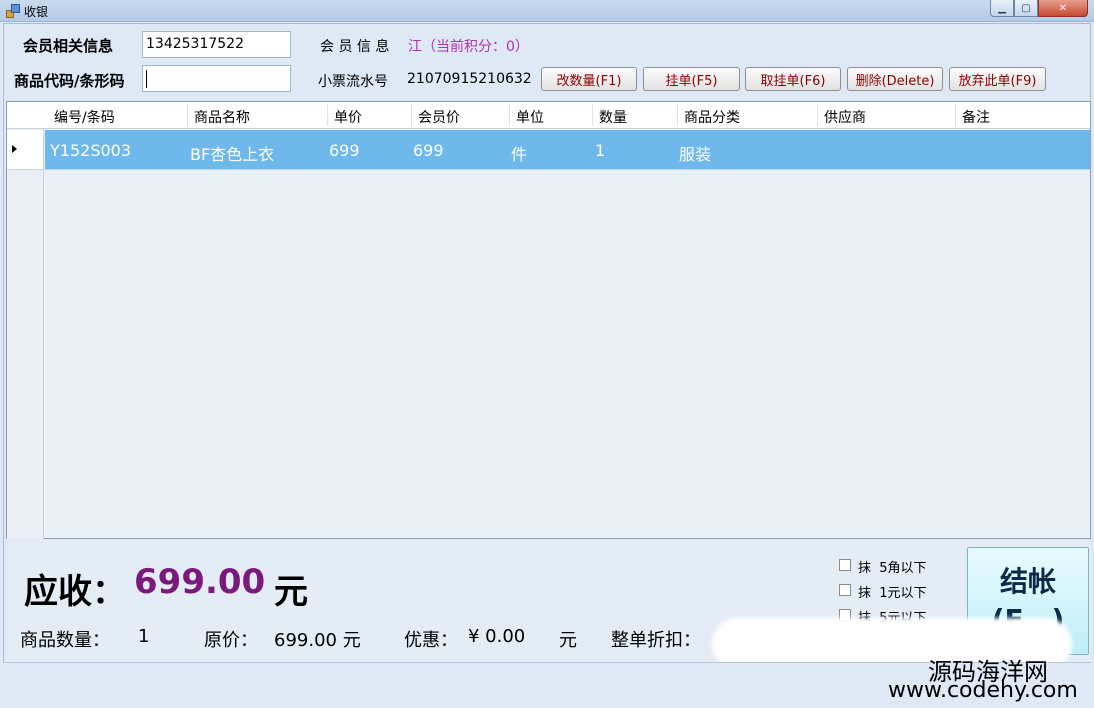 This screenshot has height=708, width=1094. Describe the element at coordinates (91, 150) in the screenshot. I see `cell-code: Y152S003` at that location.